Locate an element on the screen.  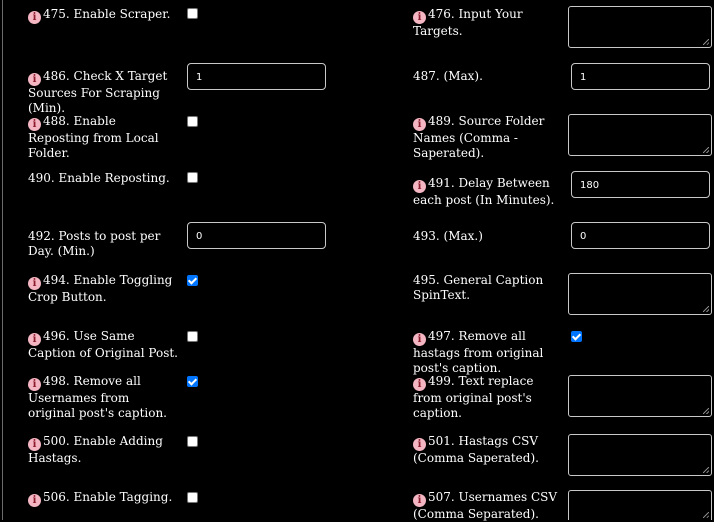
input-posts-per-day-min: 0 is located at coordinates (256, 235).